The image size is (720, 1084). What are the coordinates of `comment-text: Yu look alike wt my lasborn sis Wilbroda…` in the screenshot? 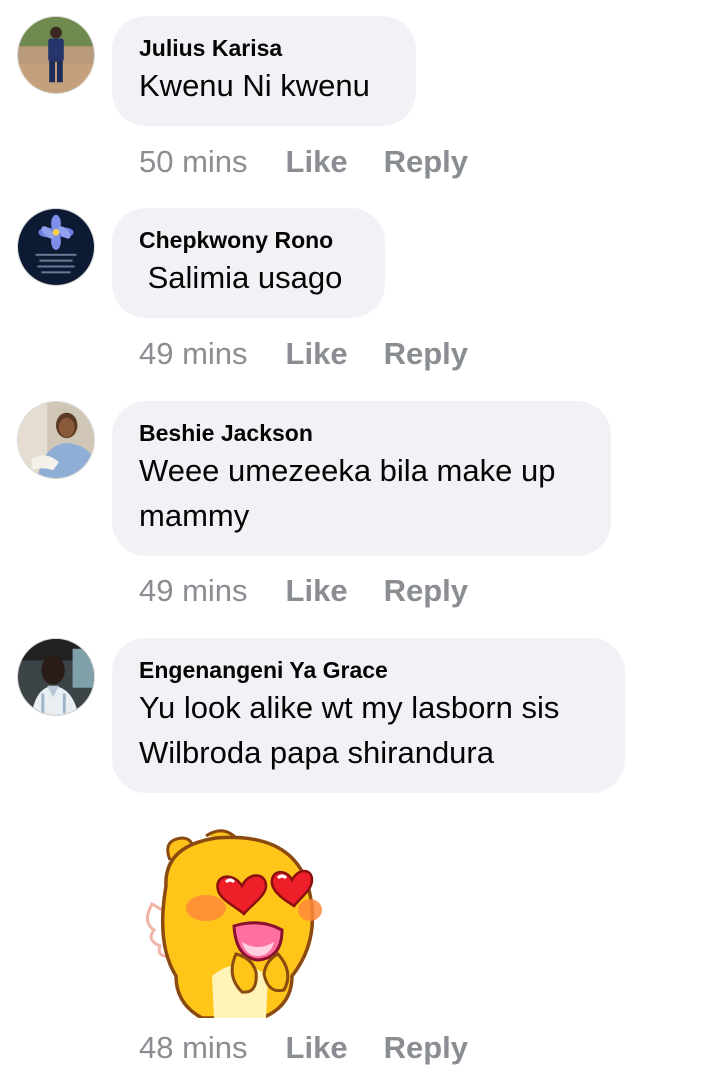 It's located at (354, 730).